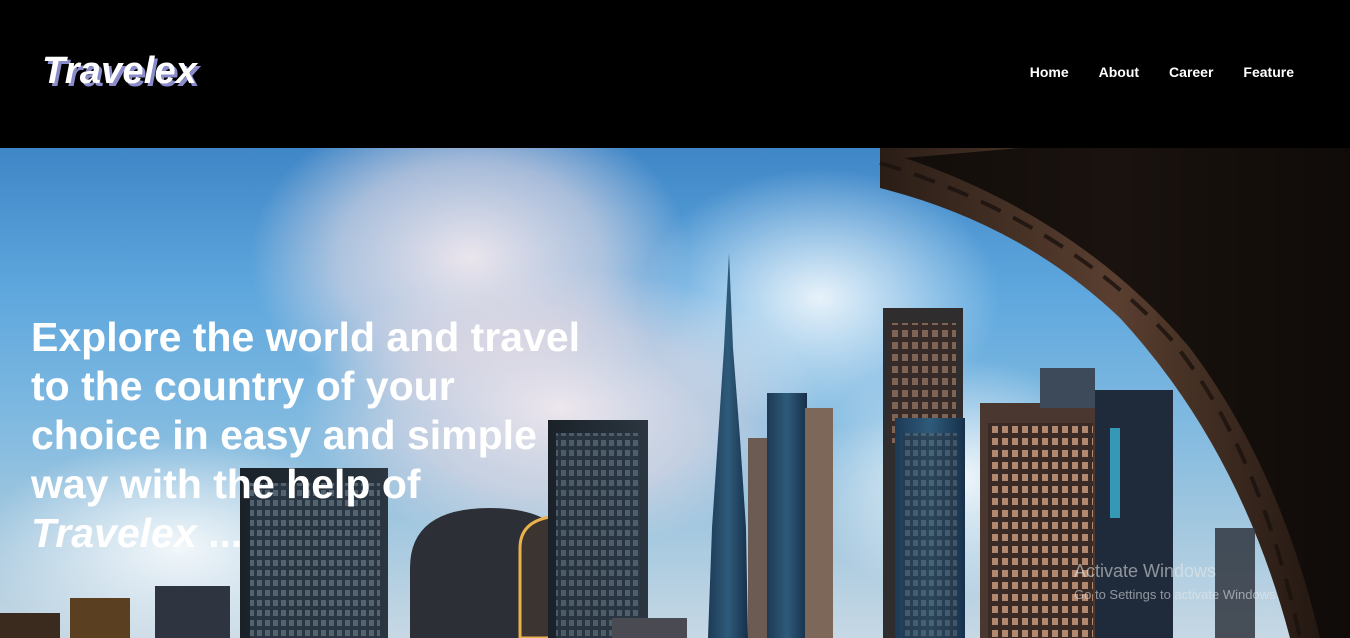 This screenshot has width=1350, height=638. I want to click on nav-feature-link: Feature, so click(1268, 72).